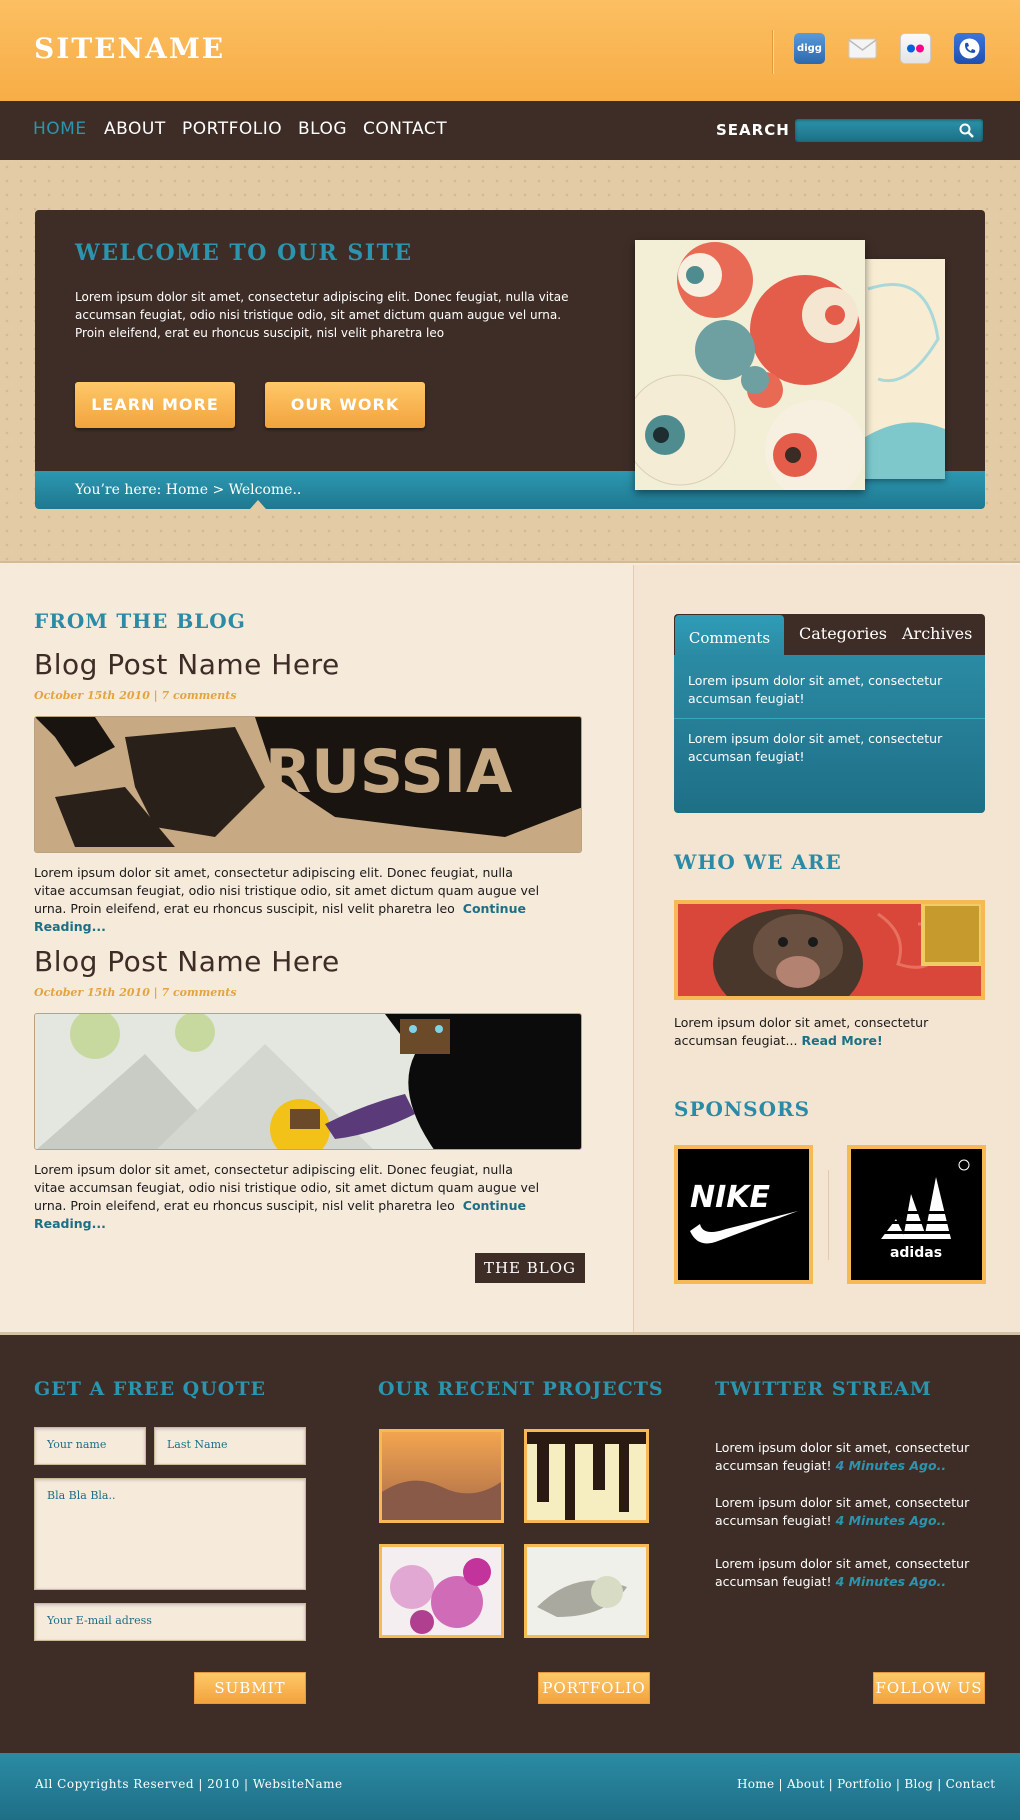 The image size is (1020, 1820). Describe the element at coordinates (345, 405) in the screenshot. I see `our-work-button: OUR WORK` at that location.